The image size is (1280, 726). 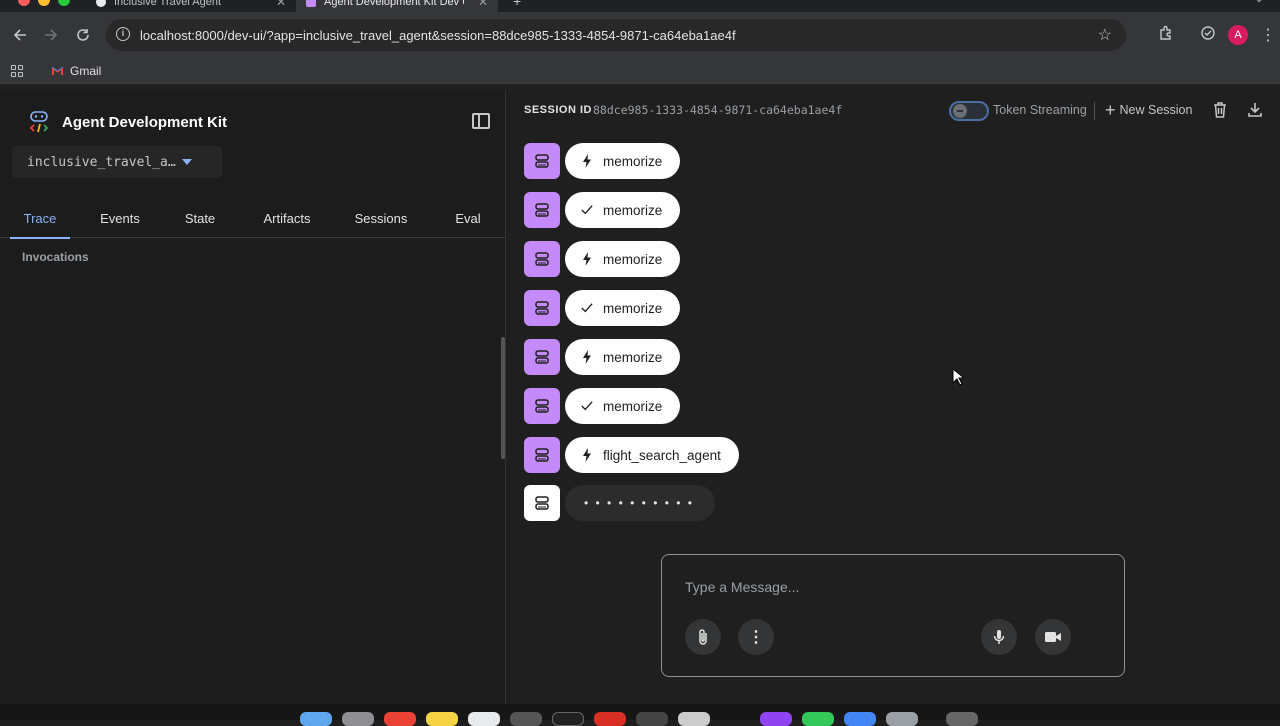 What do you see at coordinates (718, 110) in the screenshot?
I see `session-id-value: 88dce985-1333-4854-9871-ca64eba1ae4f` at bounding box center [718, 110].